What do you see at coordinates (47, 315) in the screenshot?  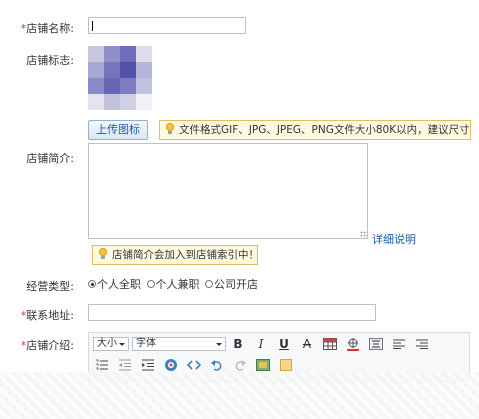 I see `contact-address-label: *联系地址:` at bounding box center [47, 315].